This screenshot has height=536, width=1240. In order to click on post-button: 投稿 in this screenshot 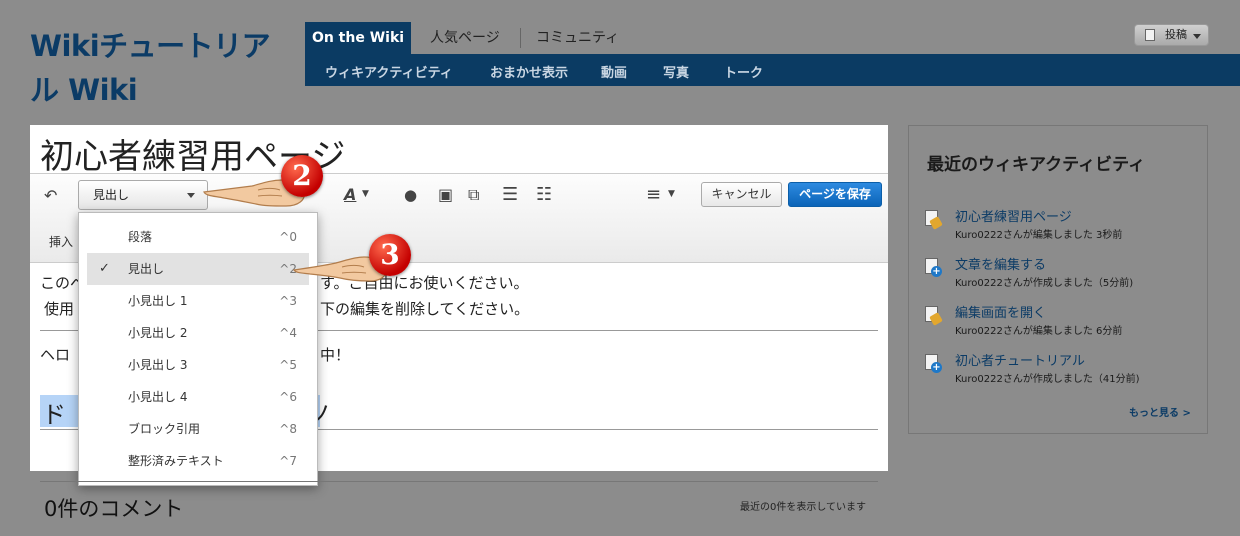, I will do `click(1171, 35)`.